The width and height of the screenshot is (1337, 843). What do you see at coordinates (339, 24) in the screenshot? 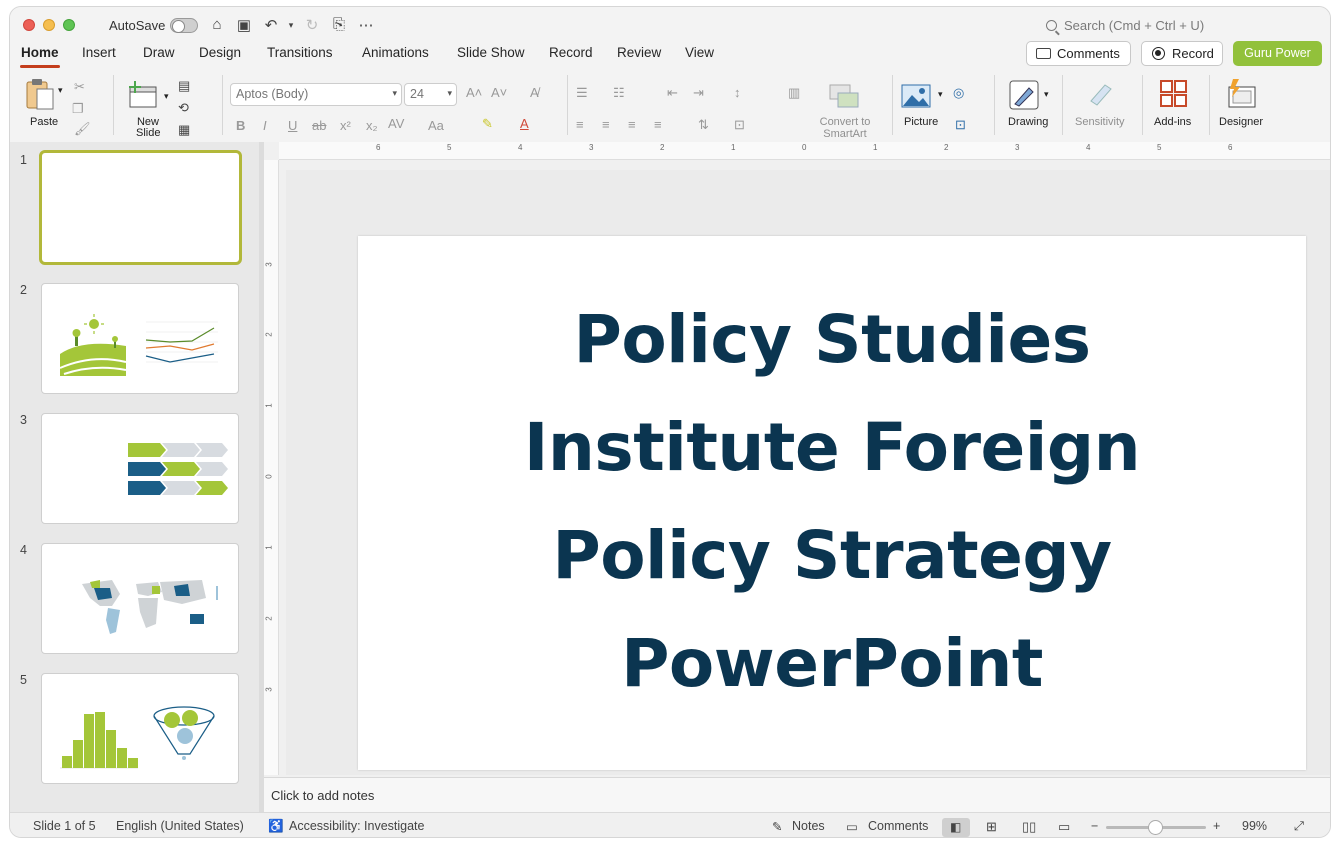
I see `save-as-icon: ⎘` at bounding box center [339, 24].